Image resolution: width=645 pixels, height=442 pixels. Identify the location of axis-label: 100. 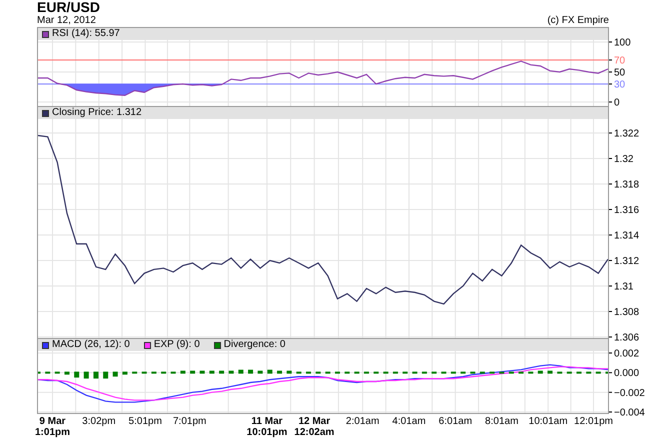
(622, 43).